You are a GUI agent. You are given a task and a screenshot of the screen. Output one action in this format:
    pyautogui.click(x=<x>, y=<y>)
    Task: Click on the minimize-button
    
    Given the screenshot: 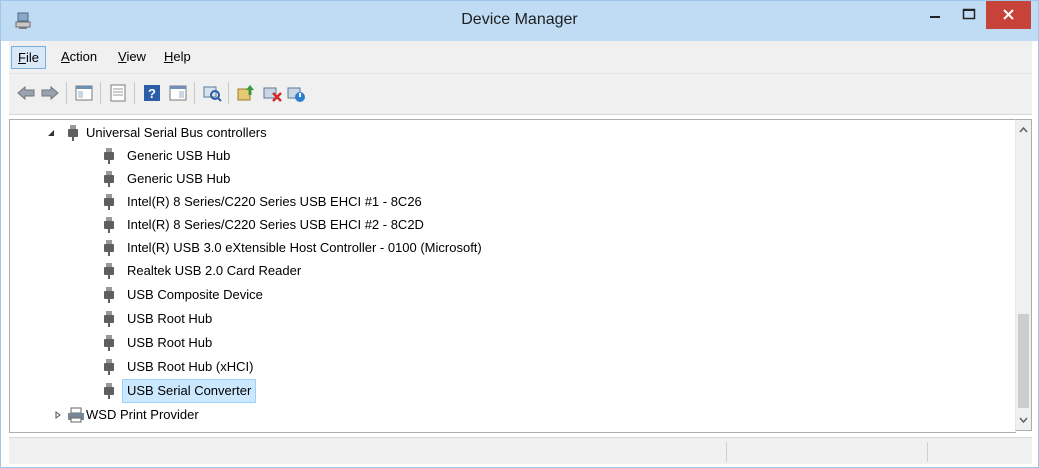 What is the action you would take?
    pyautogui.click(x=935, y=15)
    